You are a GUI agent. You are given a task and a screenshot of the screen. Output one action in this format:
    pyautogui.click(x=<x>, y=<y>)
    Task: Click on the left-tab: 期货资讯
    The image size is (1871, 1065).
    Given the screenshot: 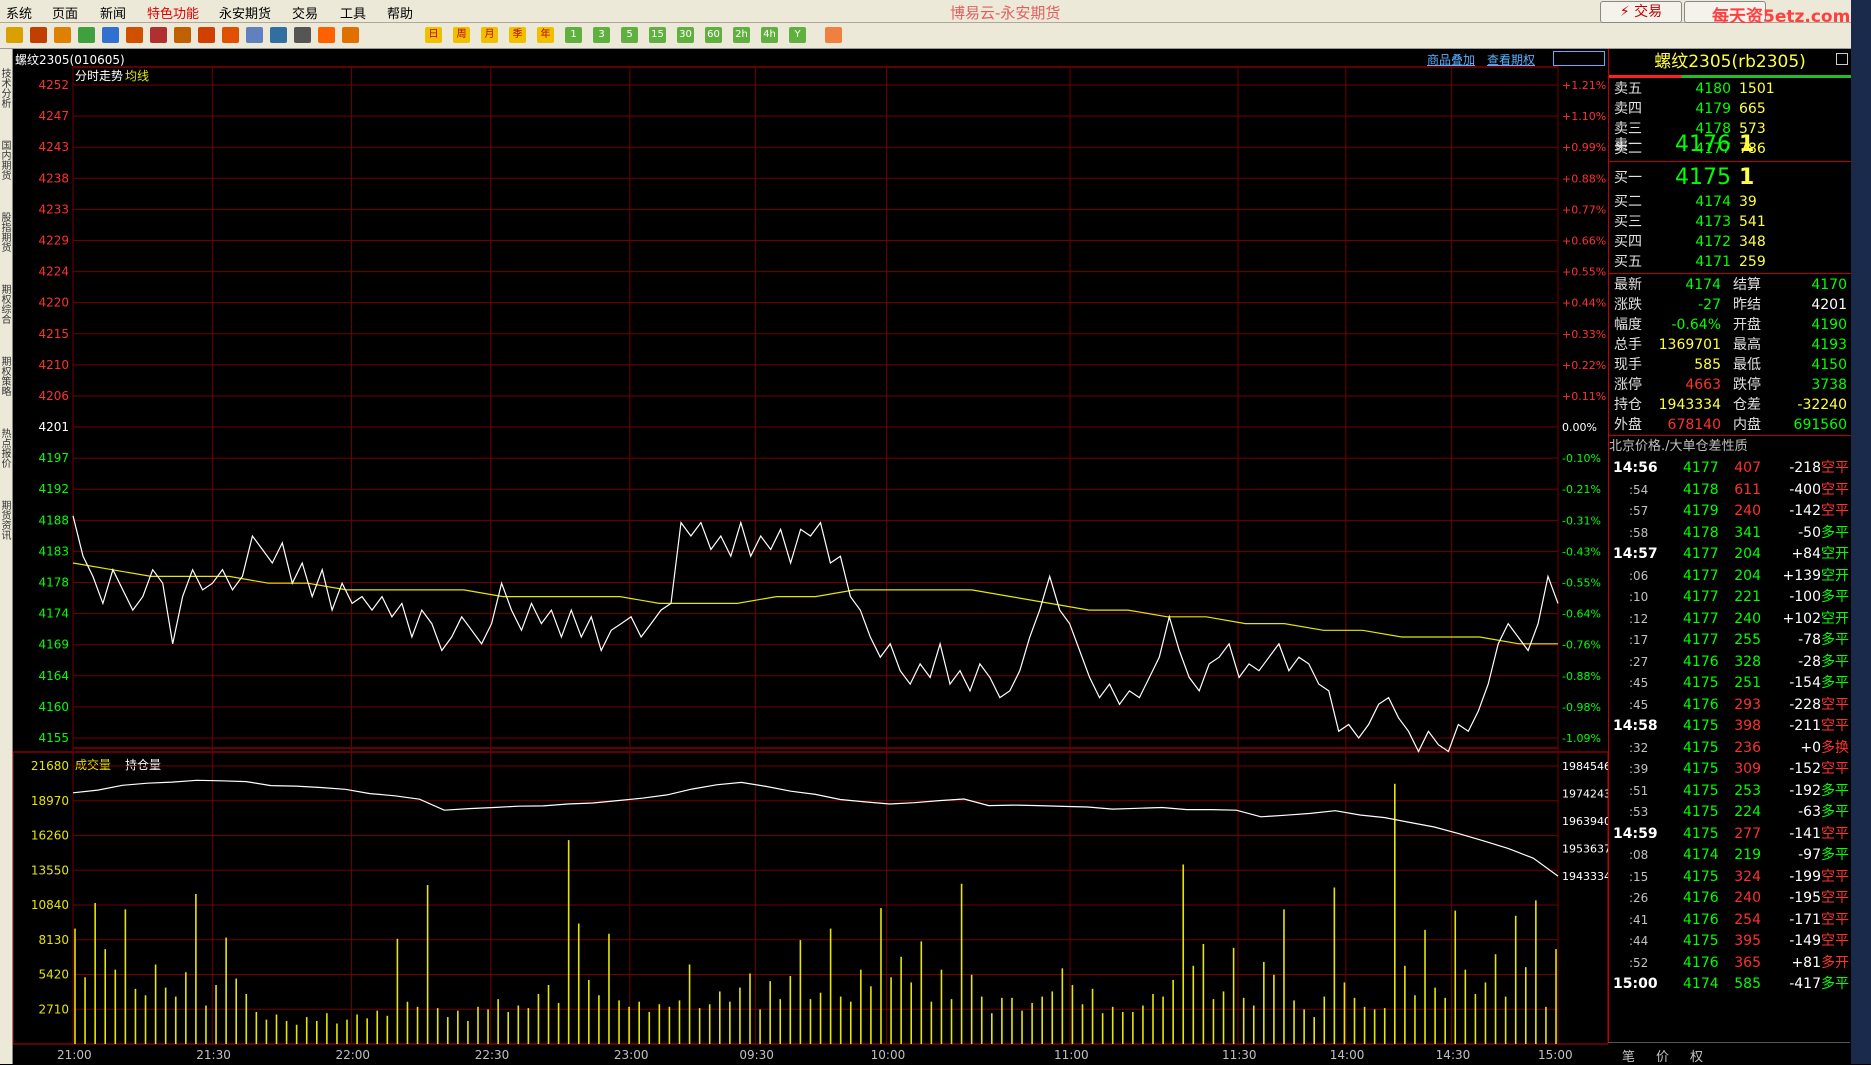 What is the action you would take?
    pyautogui.click(x=6, y=520)
    